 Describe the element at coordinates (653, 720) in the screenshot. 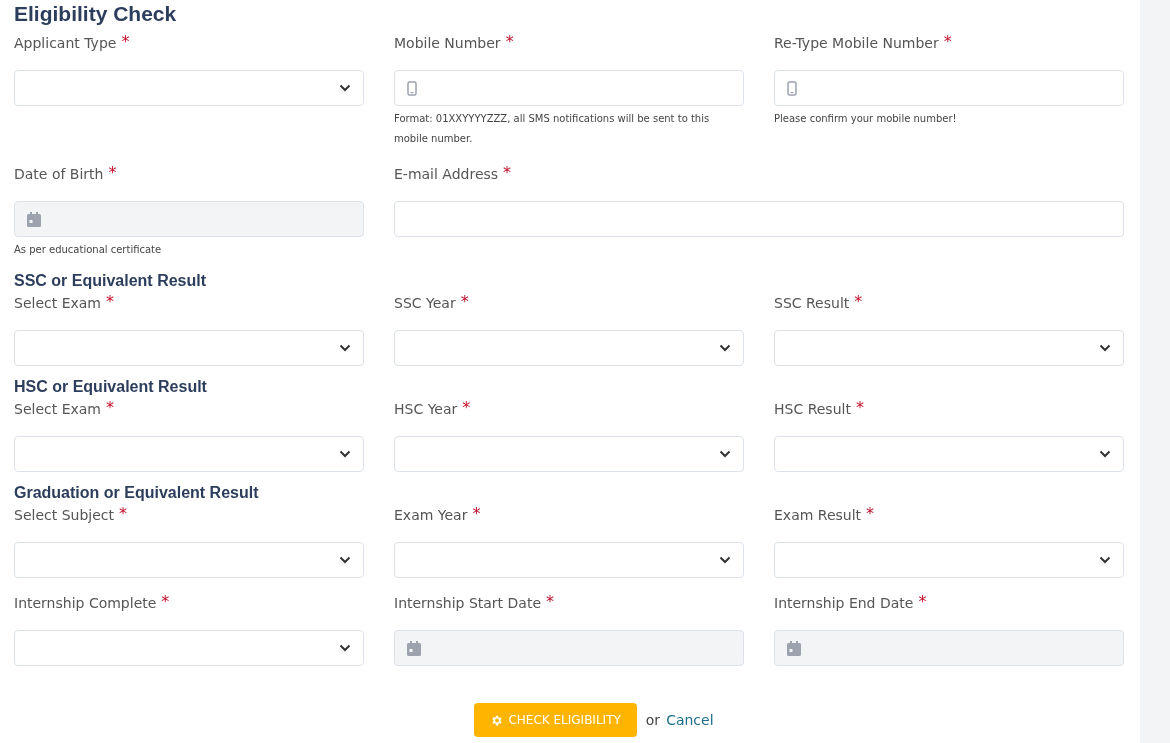

I see `or-text: or` at that location.